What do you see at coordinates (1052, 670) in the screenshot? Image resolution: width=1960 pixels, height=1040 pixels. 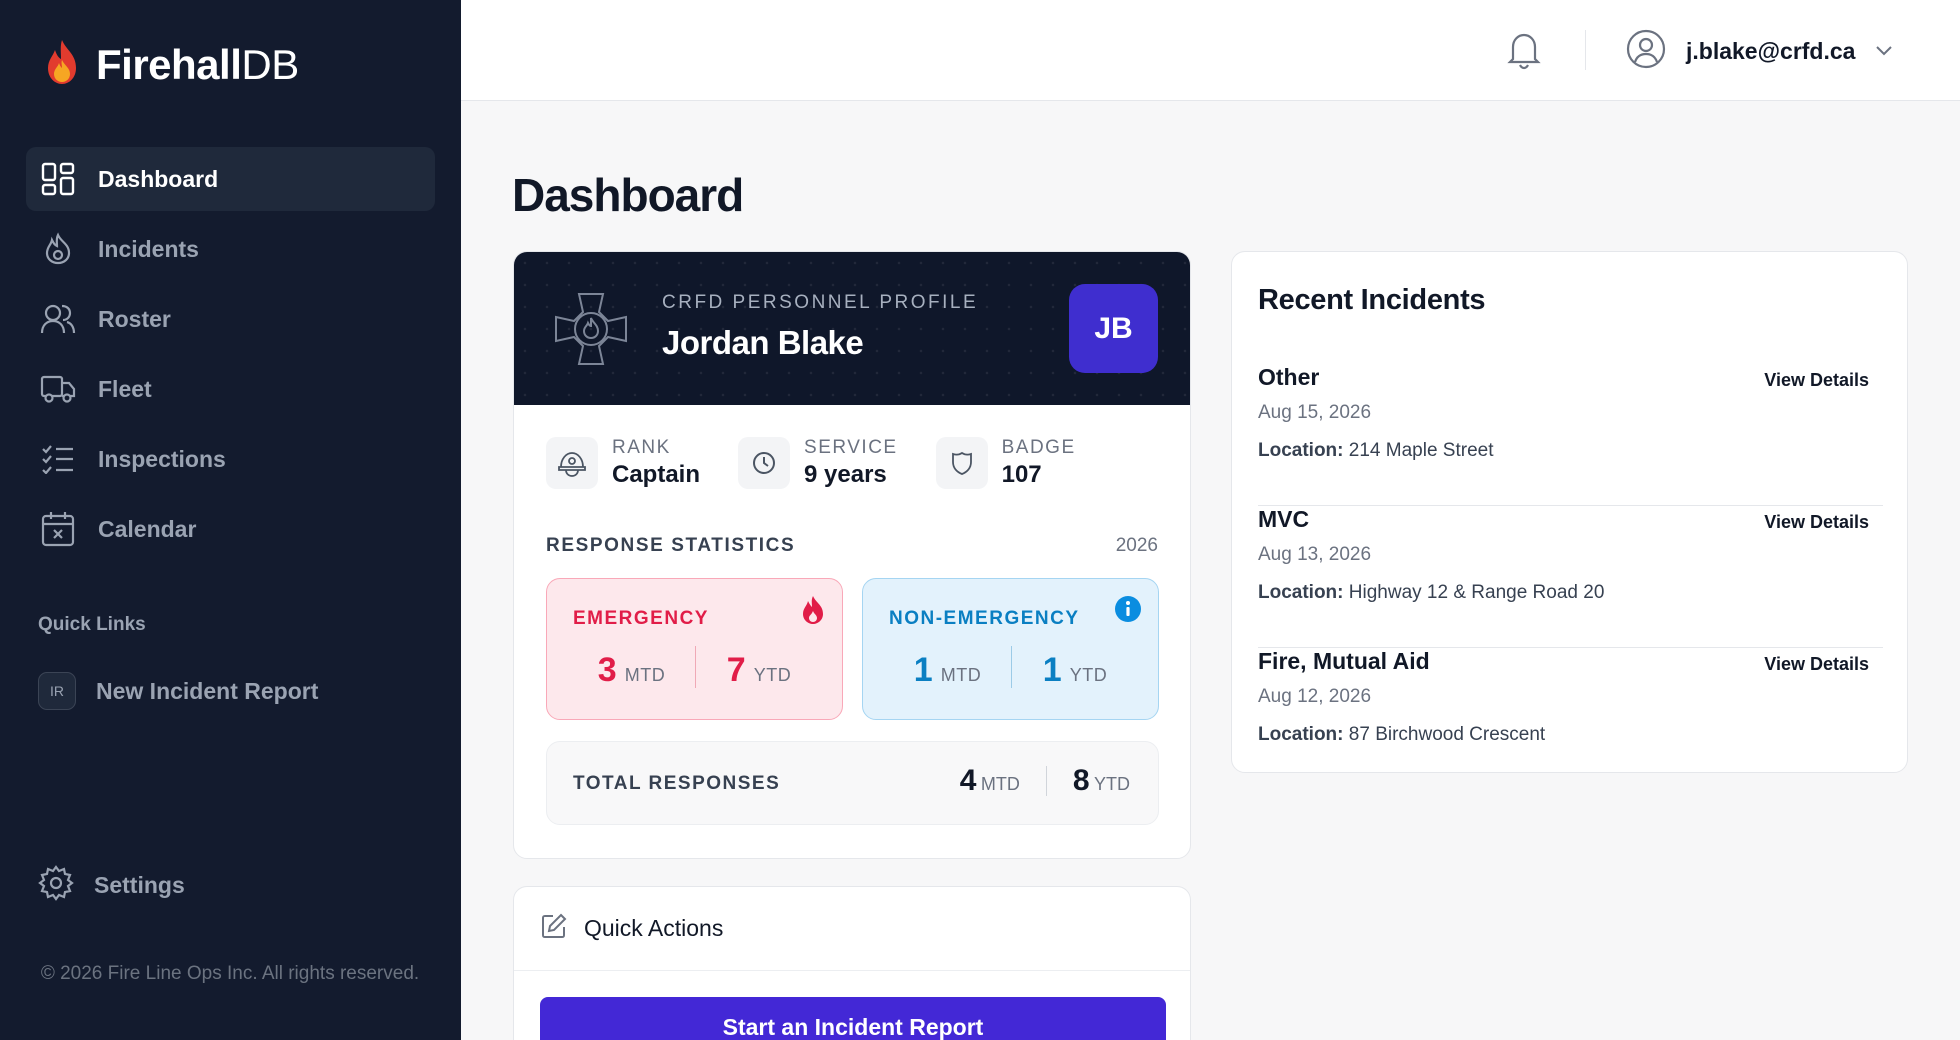 I see `non-emergency-ytd: 1` at bounding box center [1052, 670].